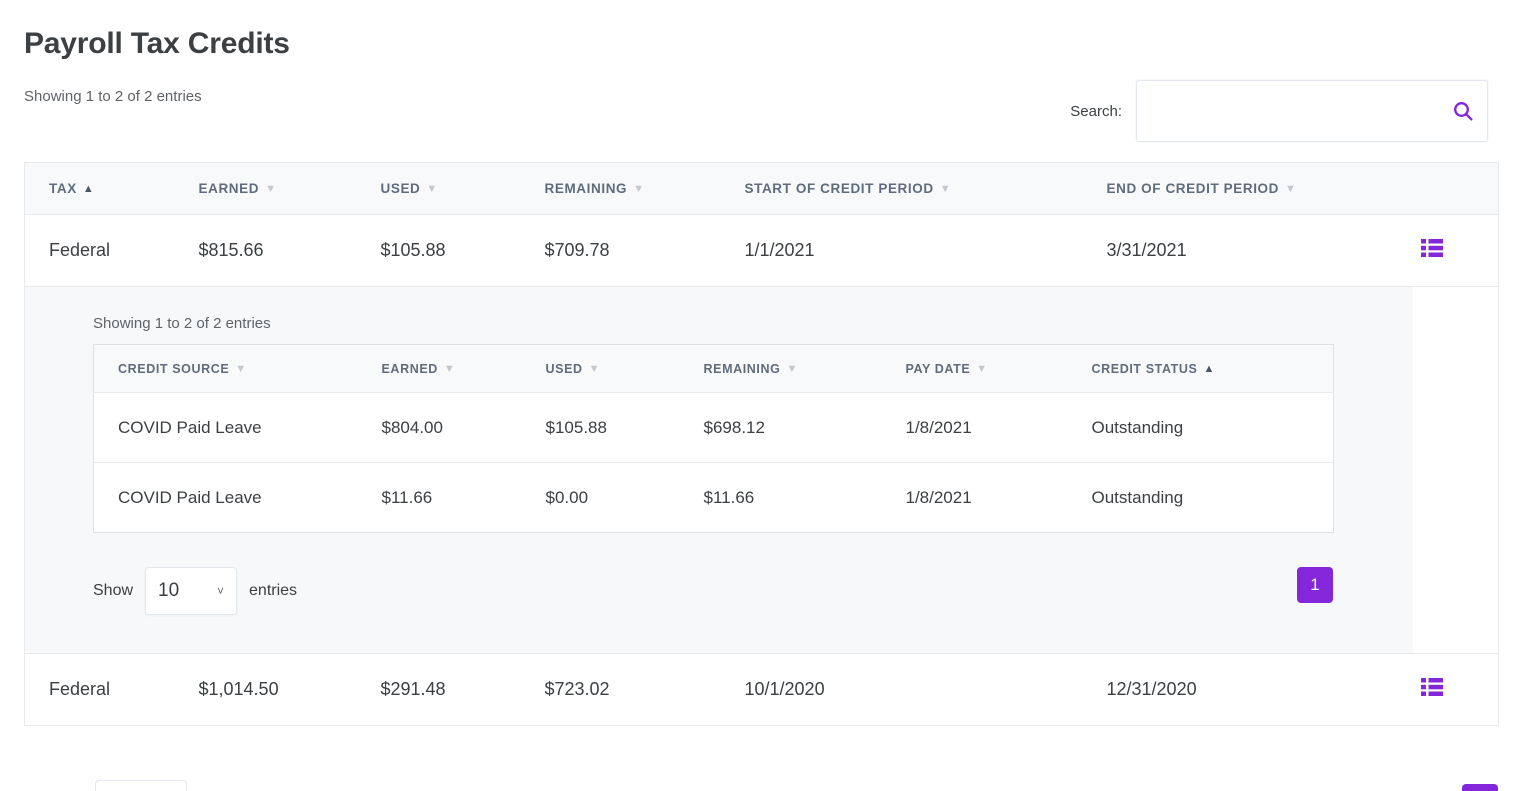 Image resolution: width=1522 pixels, height=791 pixels. Describe the element at coordinates (1259, 250) in the screenshot. I see `cell-end-of-credit-period: 3/31/2021` at that location.